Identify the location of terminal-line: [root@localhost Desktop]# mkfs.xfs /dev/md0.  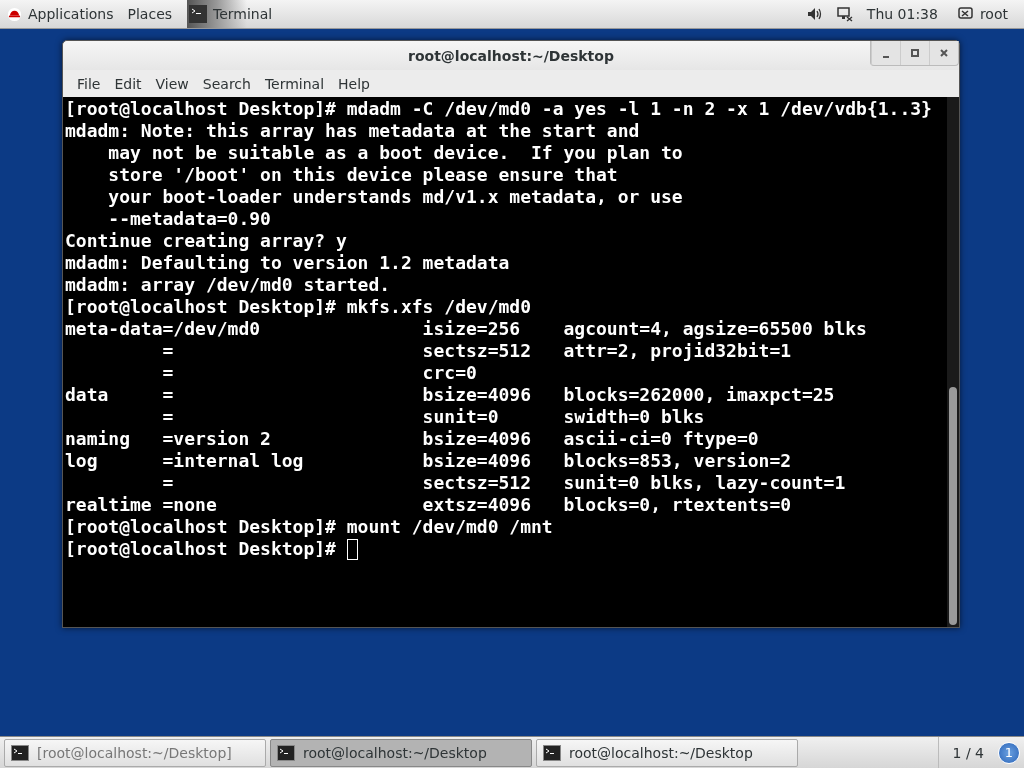
(298, 307).